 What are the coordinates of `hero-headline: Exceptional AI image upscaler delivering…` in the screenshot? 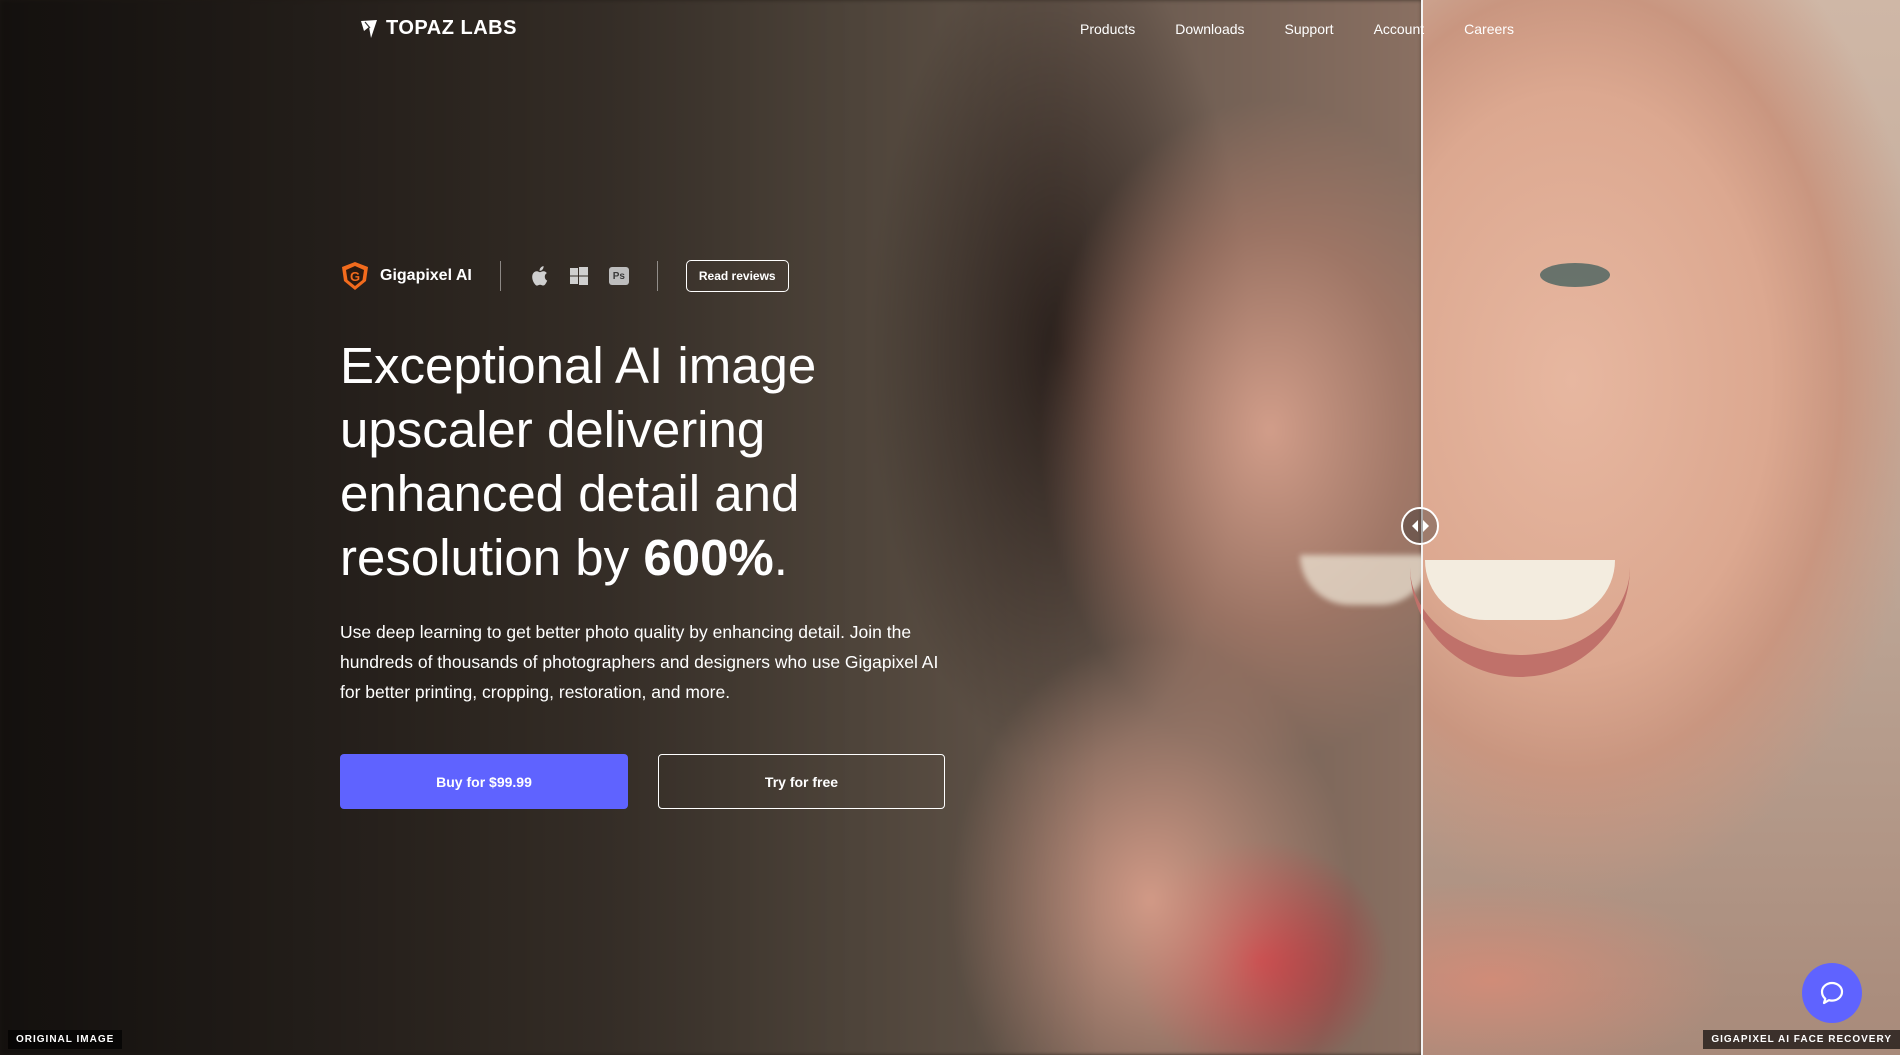 It's located at (578, 461).